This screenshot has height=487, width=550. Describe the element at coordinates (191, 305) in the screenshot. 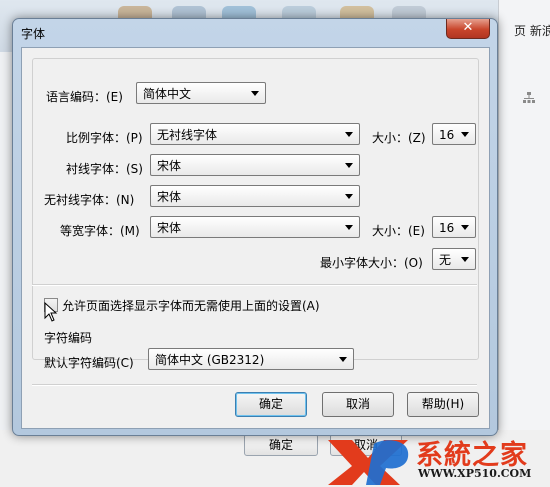

I see `allow-pages-label: 允许页面选择显示字体而无需使用上面的设置(A)` at that location.